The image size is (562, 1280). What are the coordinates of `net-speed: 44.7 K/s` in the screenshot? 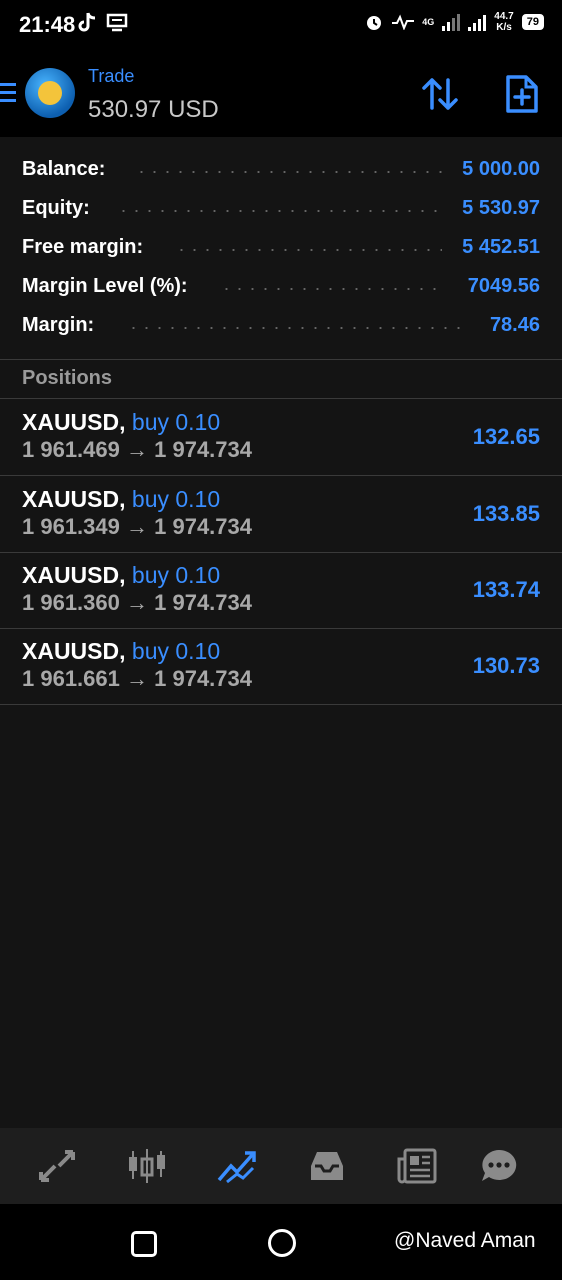 It's located at (504, 22).